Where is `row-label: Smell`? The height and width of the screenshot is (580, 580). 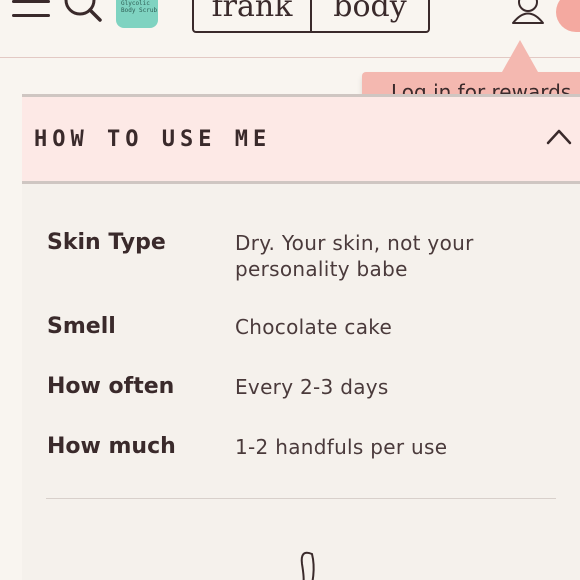
row-label: Smell is located at coordinates (81, 326).